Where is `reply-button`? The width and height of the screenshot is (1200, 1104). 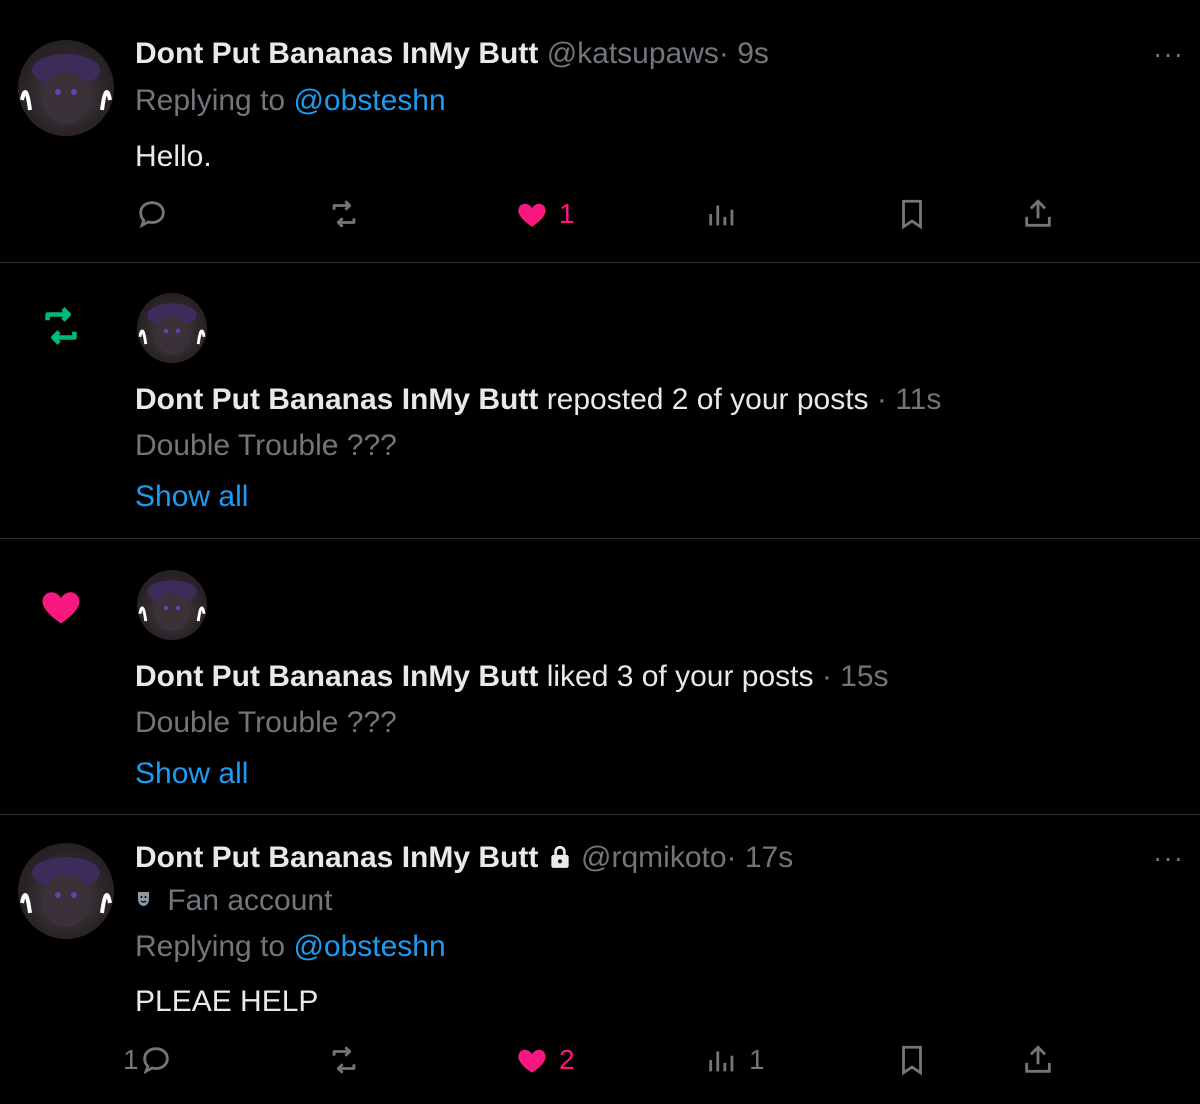
reply-button is located at coordinates (152, 214).